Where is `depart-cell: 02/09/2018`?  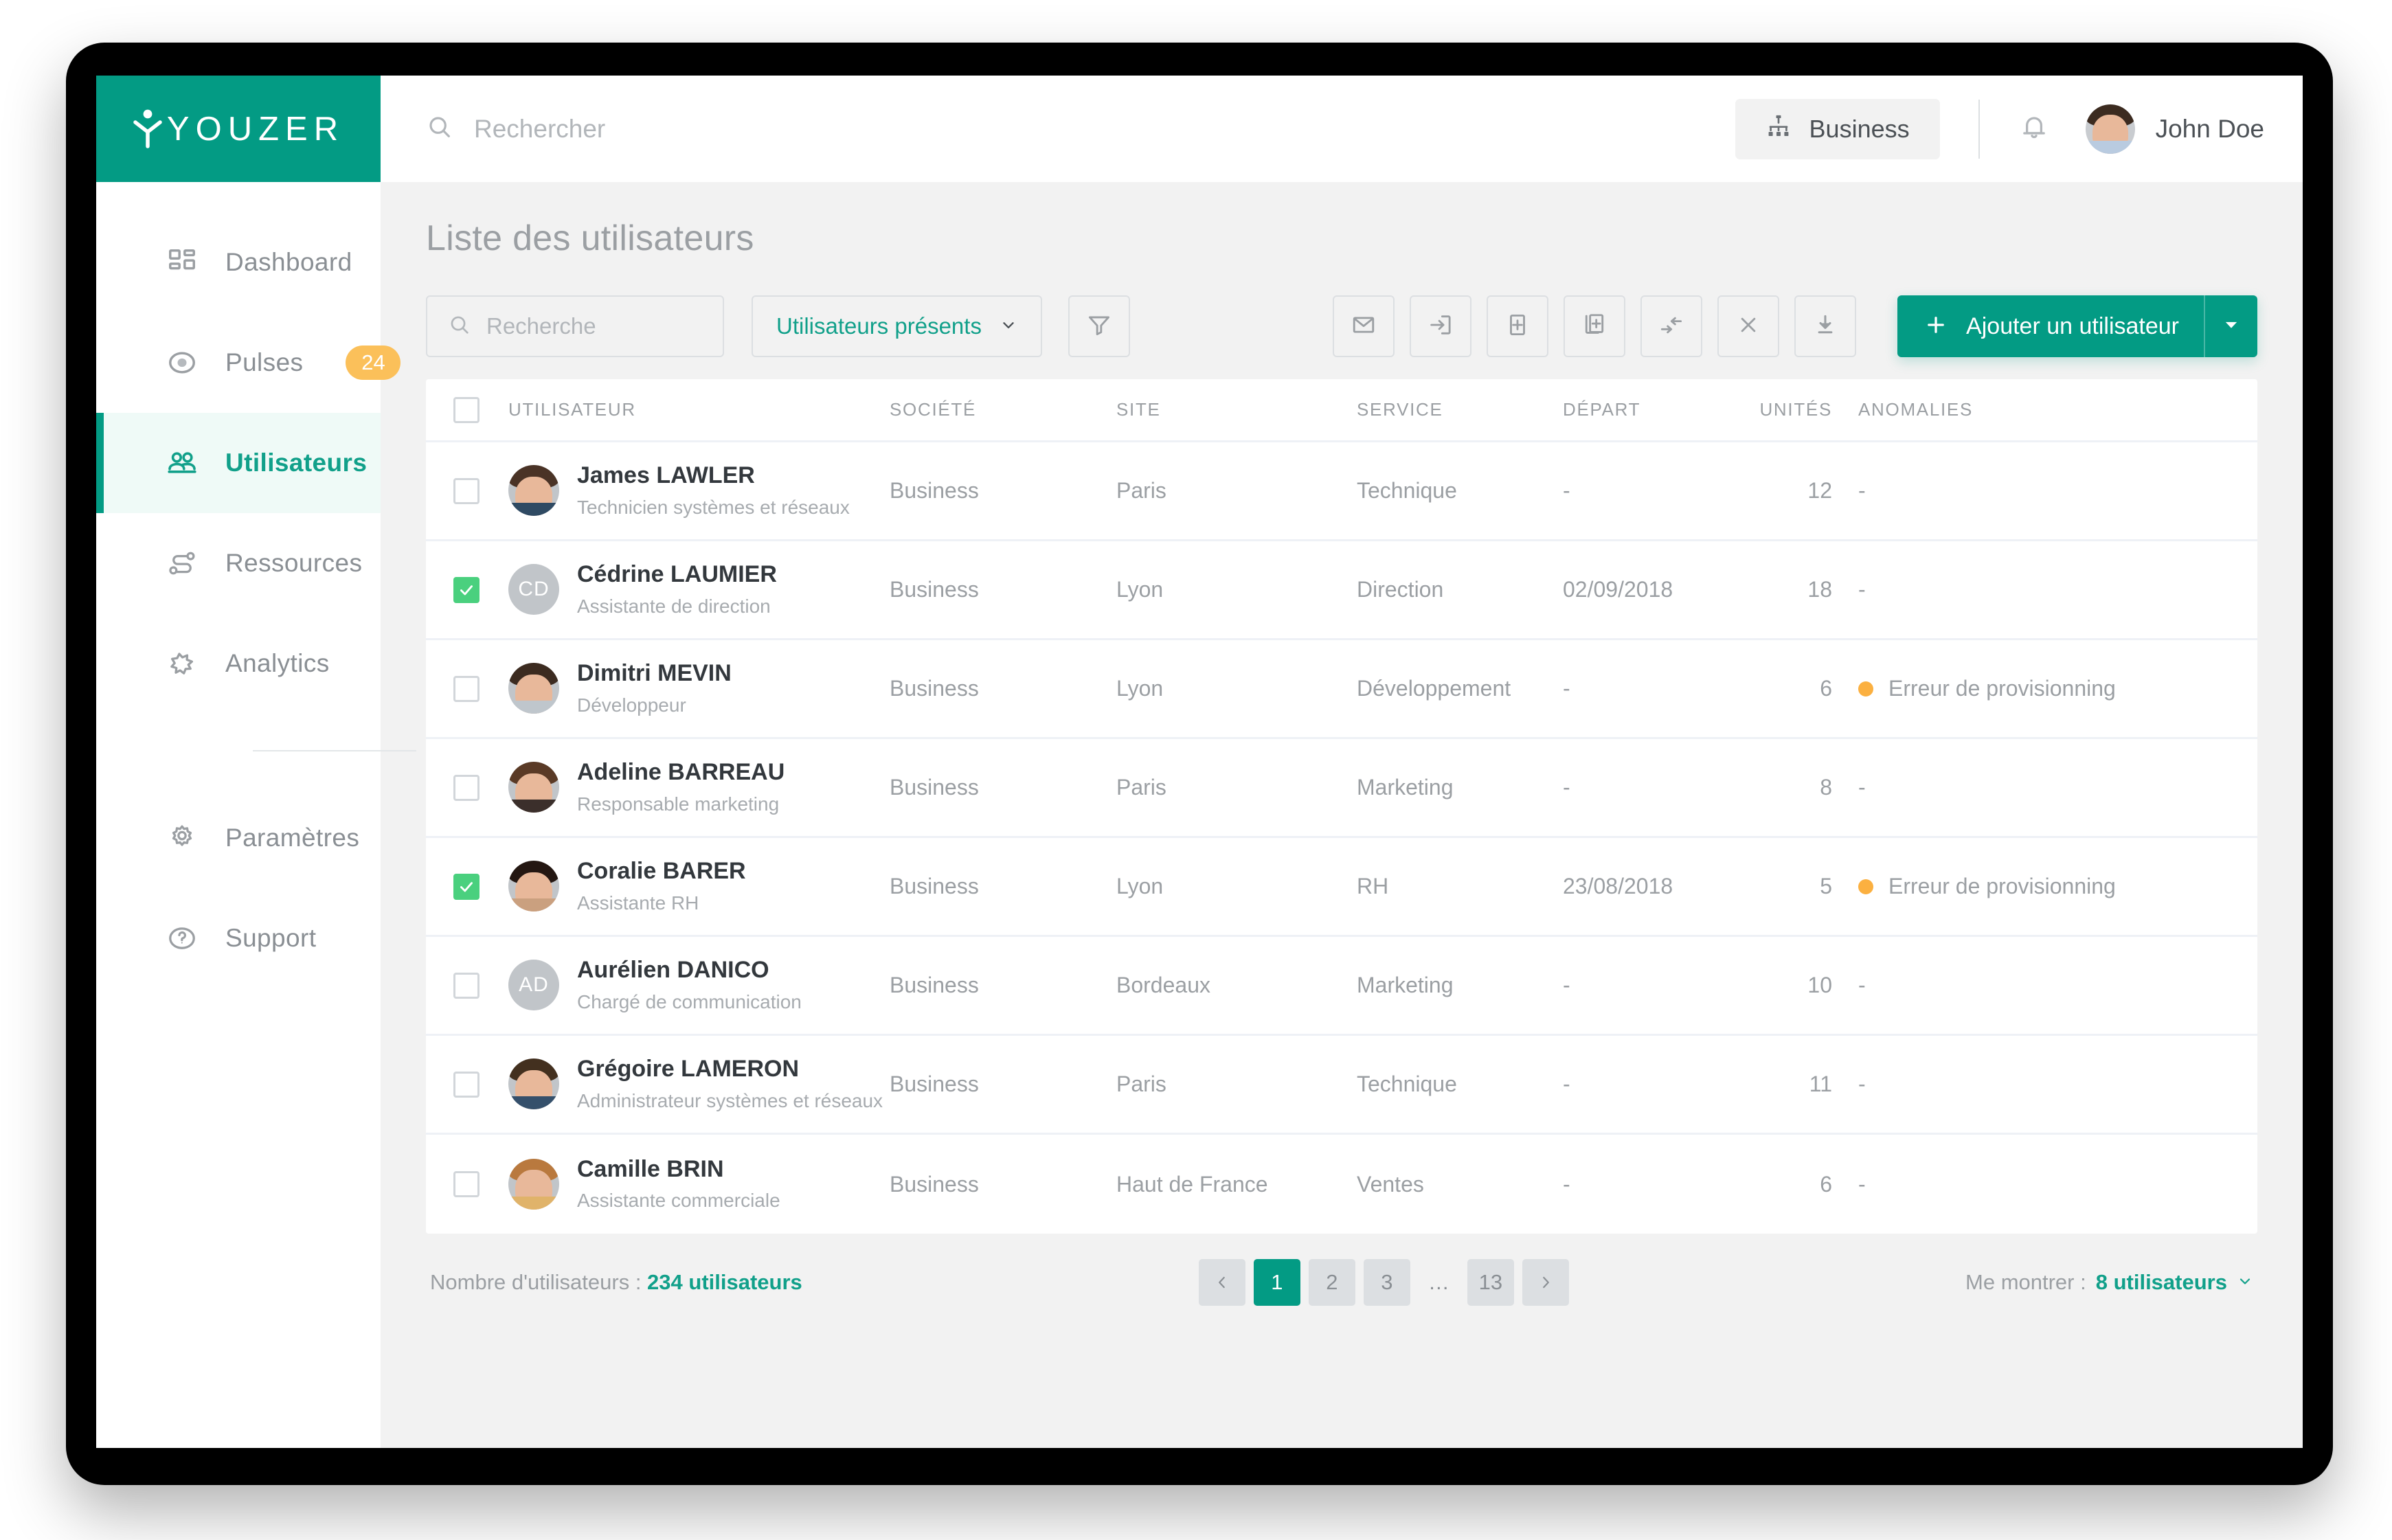
depart-cell: 02/09/2018 is located at coordinates (1650, 589).